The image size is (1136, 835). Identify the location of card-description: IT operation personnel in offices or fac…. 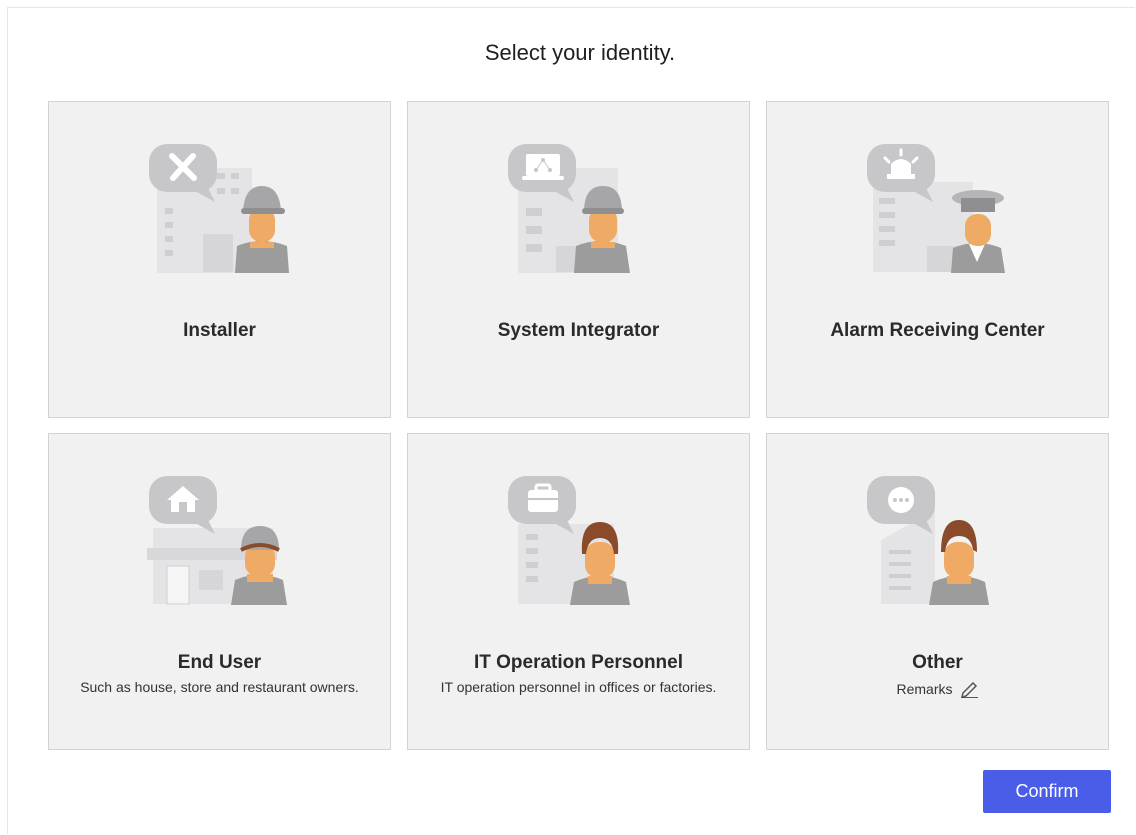
(578, 687).